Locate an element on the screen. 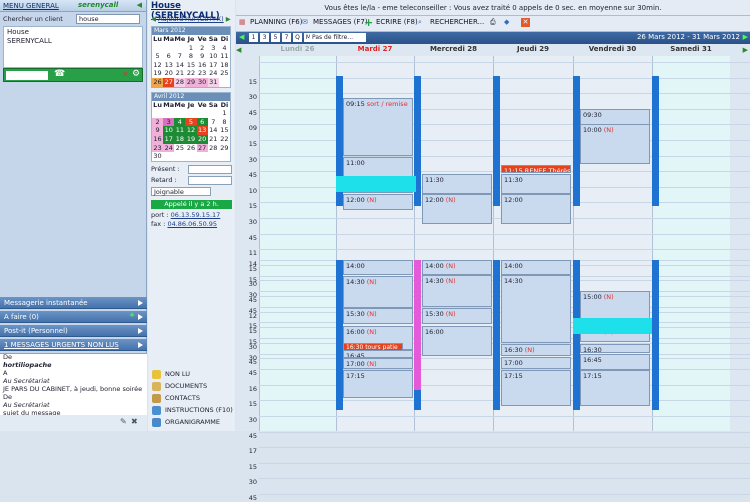  calendar-day: 30 is located at coordinates (157, 156).